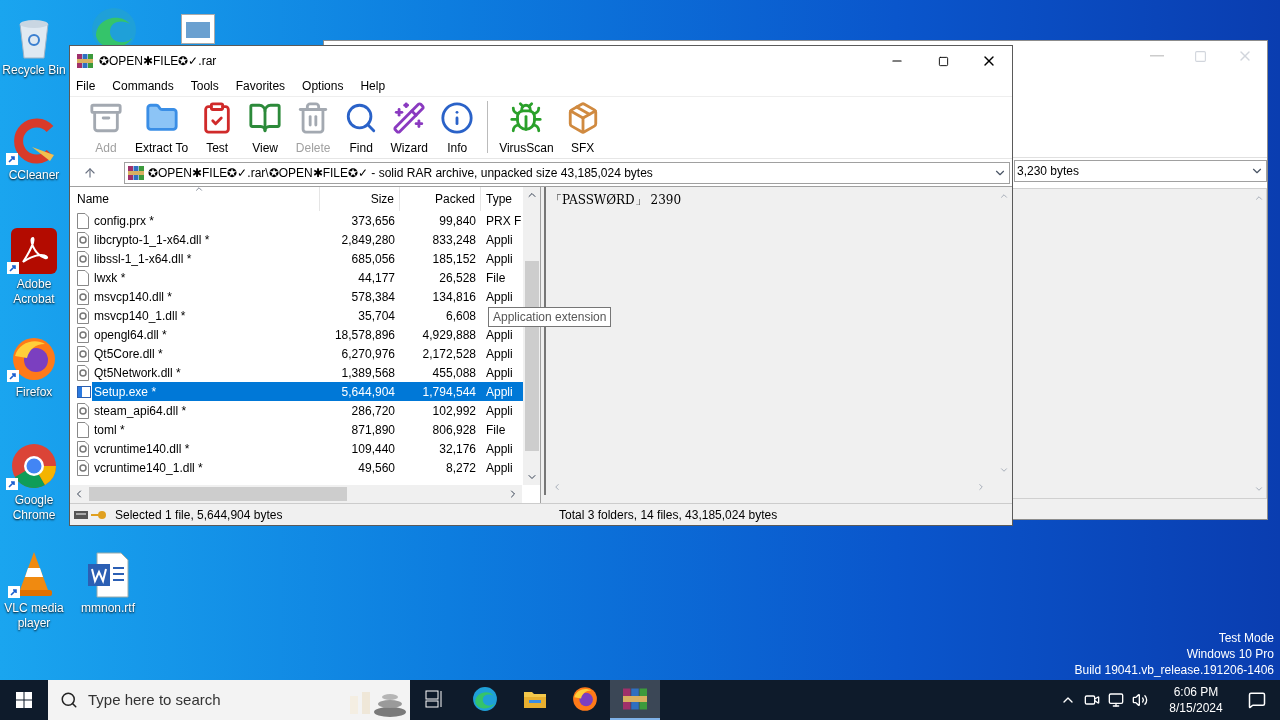  What do you see at coordinates (368, 240) in the screenshot?
I see `file-size: 2,849,280` at bounding box center [368, 240].